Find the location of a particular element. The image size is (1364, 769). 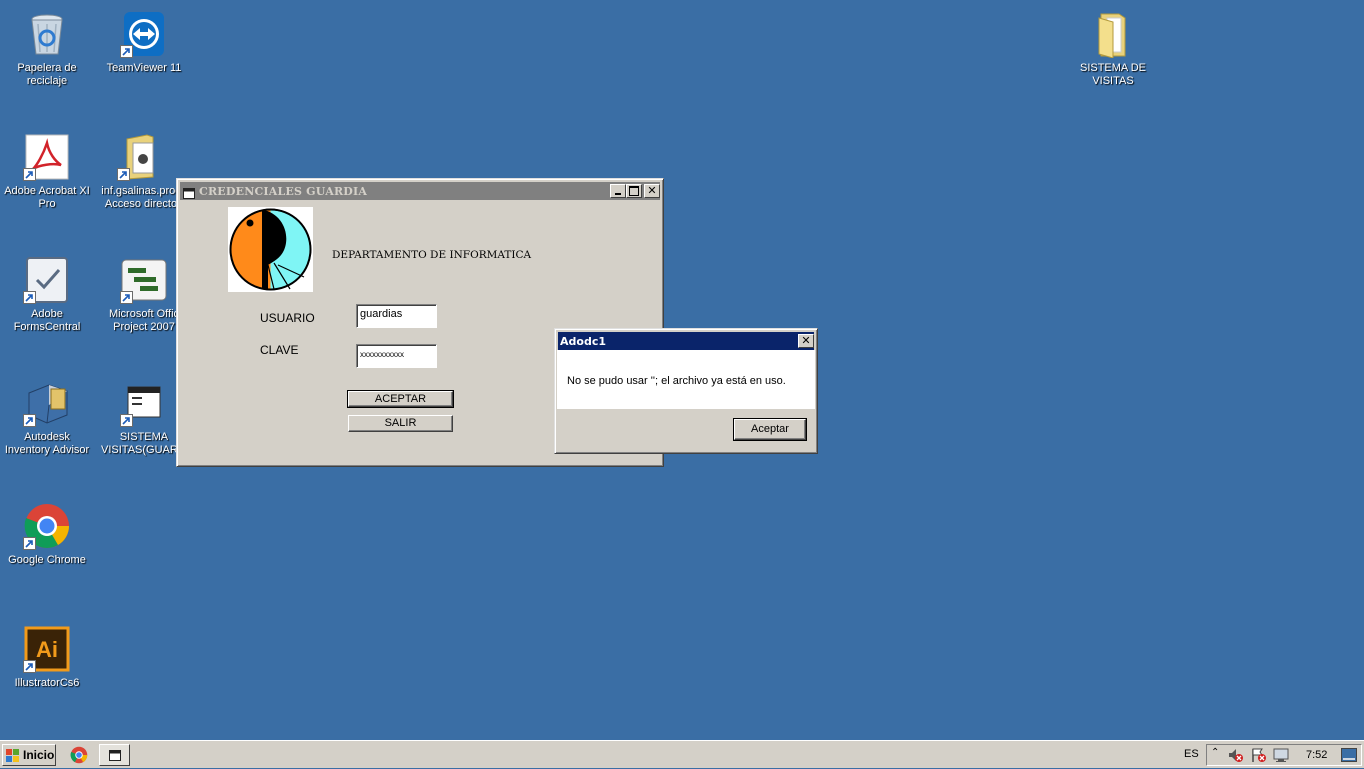

taskbar: Inicio ES ⌃ 7:52 is located at coordinates (682, 754).